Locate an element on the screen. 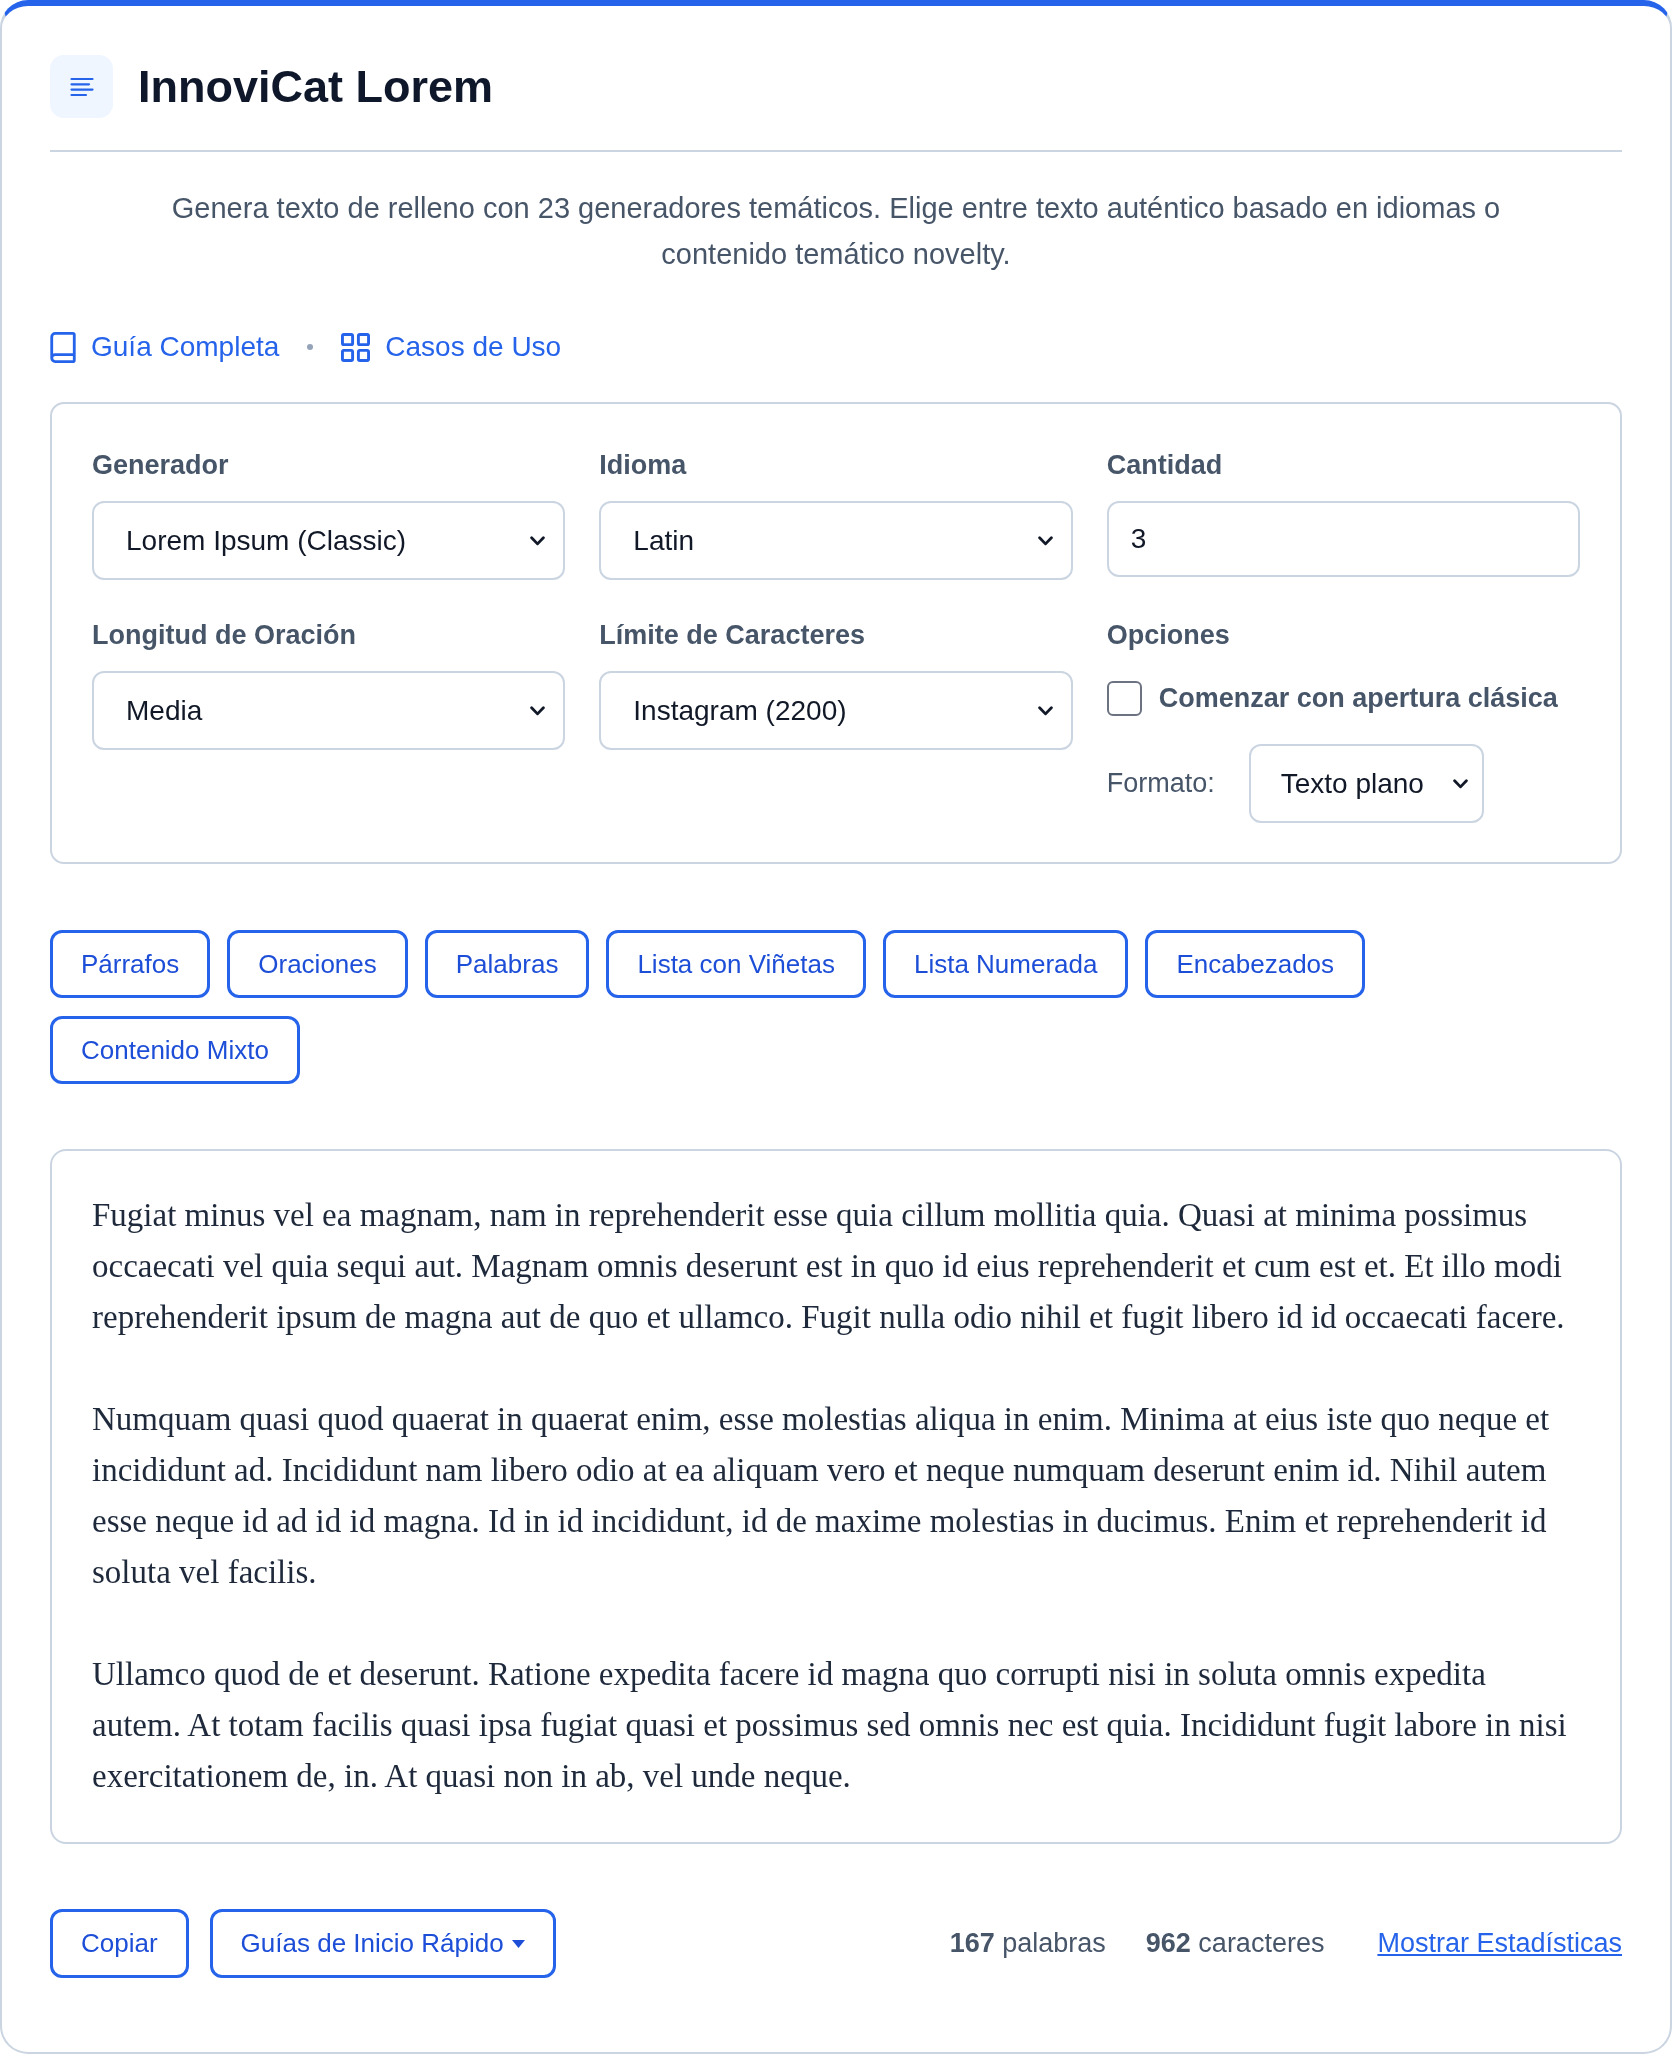 The width and height of the screenshot is (1672, 2054). nav-link: Guía Completa is located at coordinates (165, 347).